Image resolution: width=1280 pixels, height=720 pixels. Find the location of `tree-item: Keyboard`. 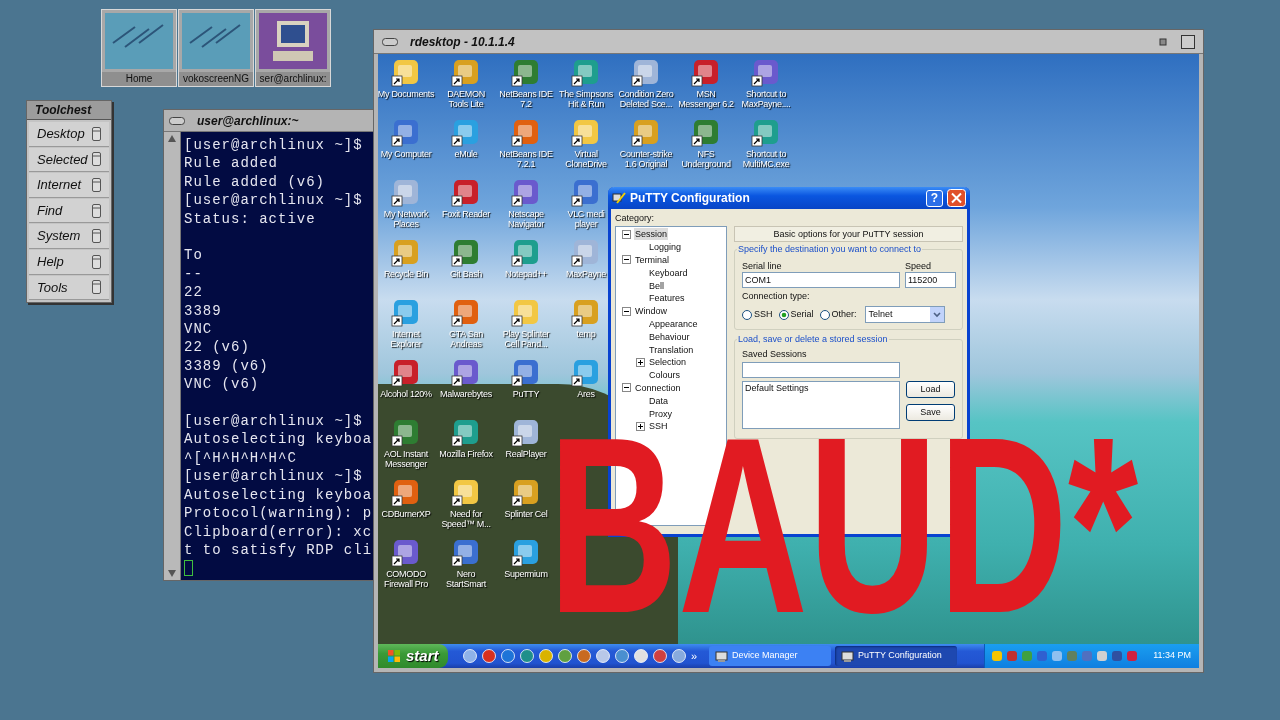

tree-item: Keyboard is located at coordinates (668, 272).